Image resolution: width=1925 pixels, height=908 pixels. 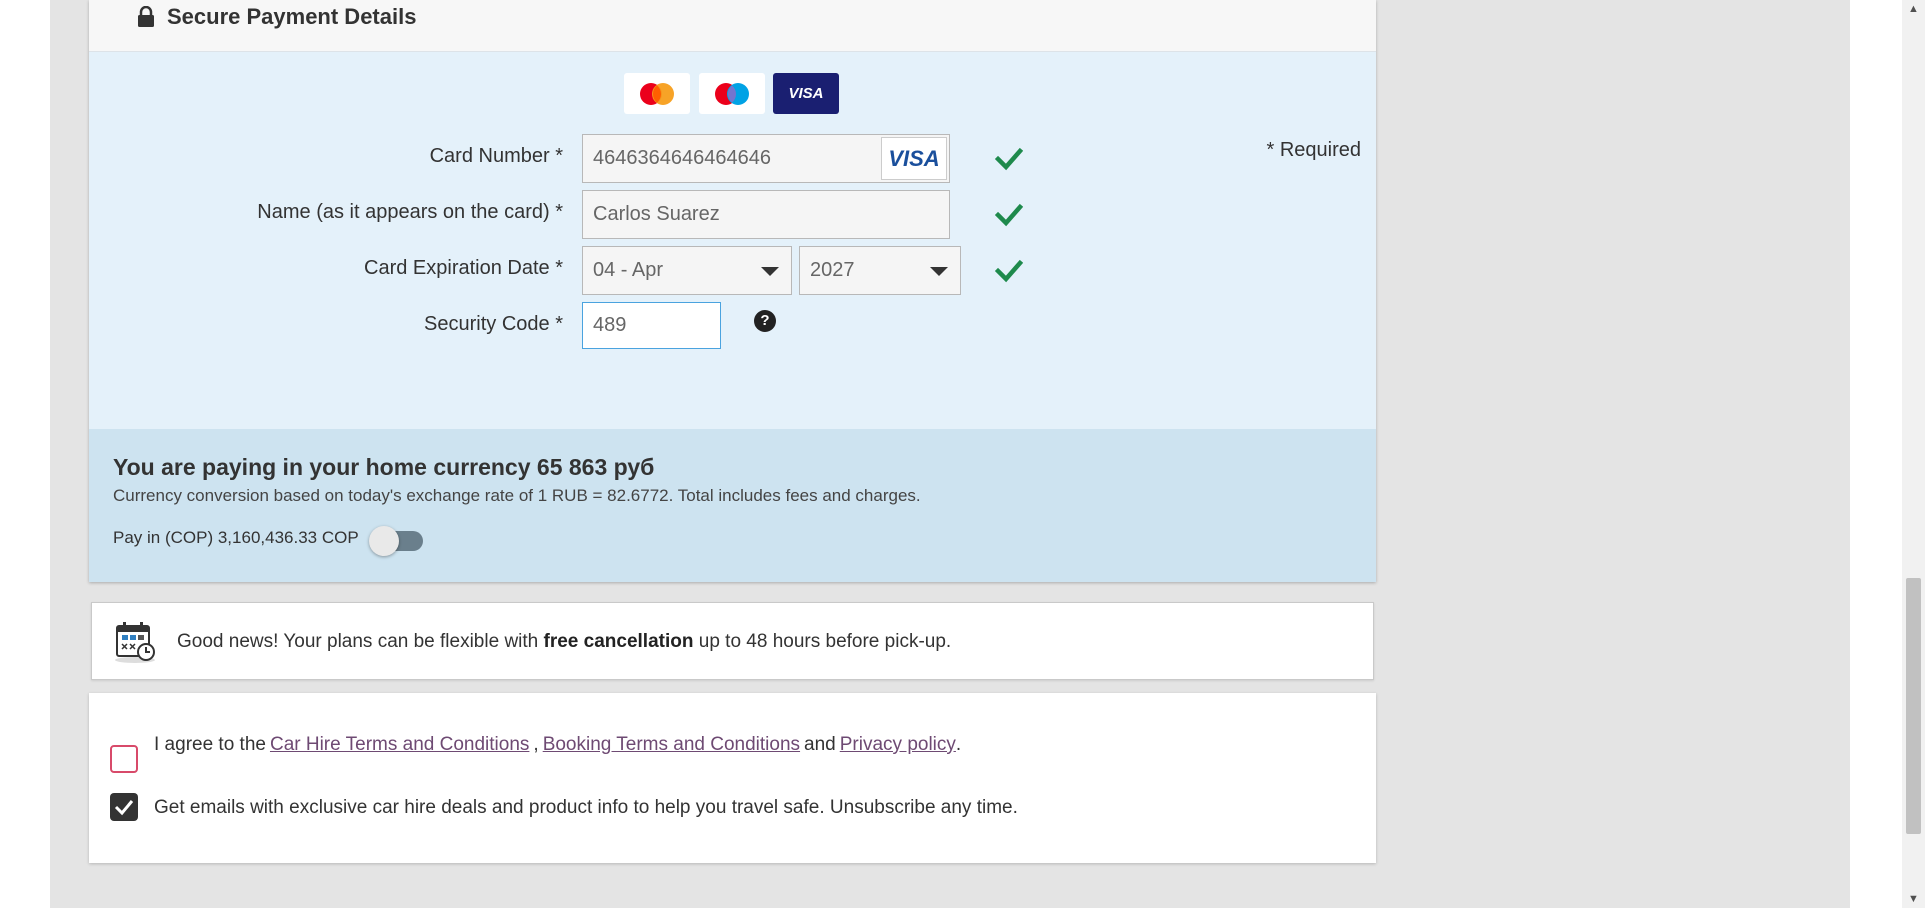 I want to click on scroll-up-arrow-icon: ▲, so click(x=1913, y=9).